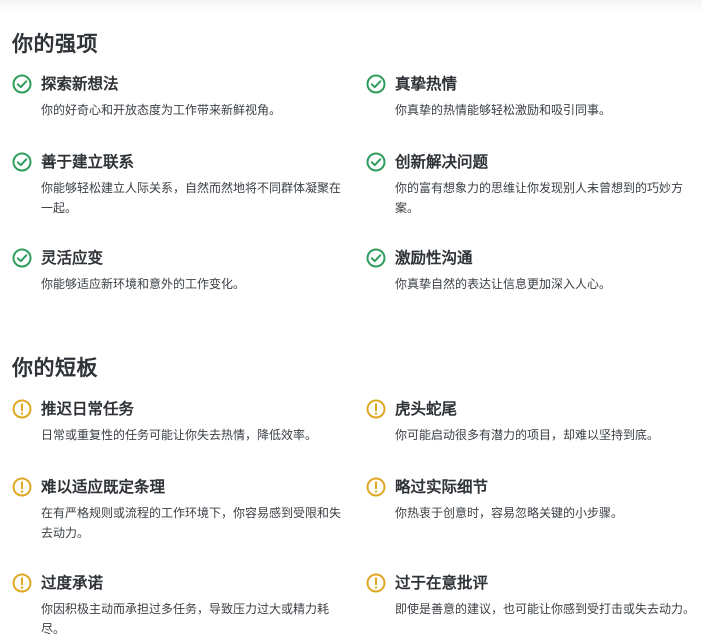  I want to click on strength-description: 你真挚的热情能够轻松激励和吸引同事。, so click(503, 110).